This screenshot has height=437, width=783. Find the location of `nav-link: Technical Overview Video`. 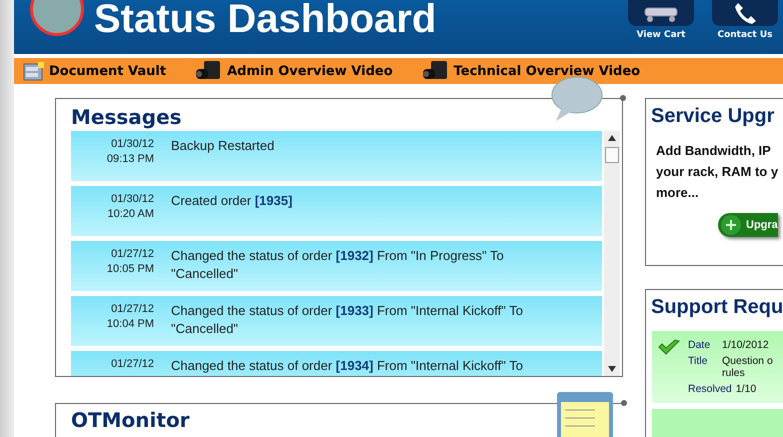

nav-link: Technical Overview Video is located at coordinates (530, 71).